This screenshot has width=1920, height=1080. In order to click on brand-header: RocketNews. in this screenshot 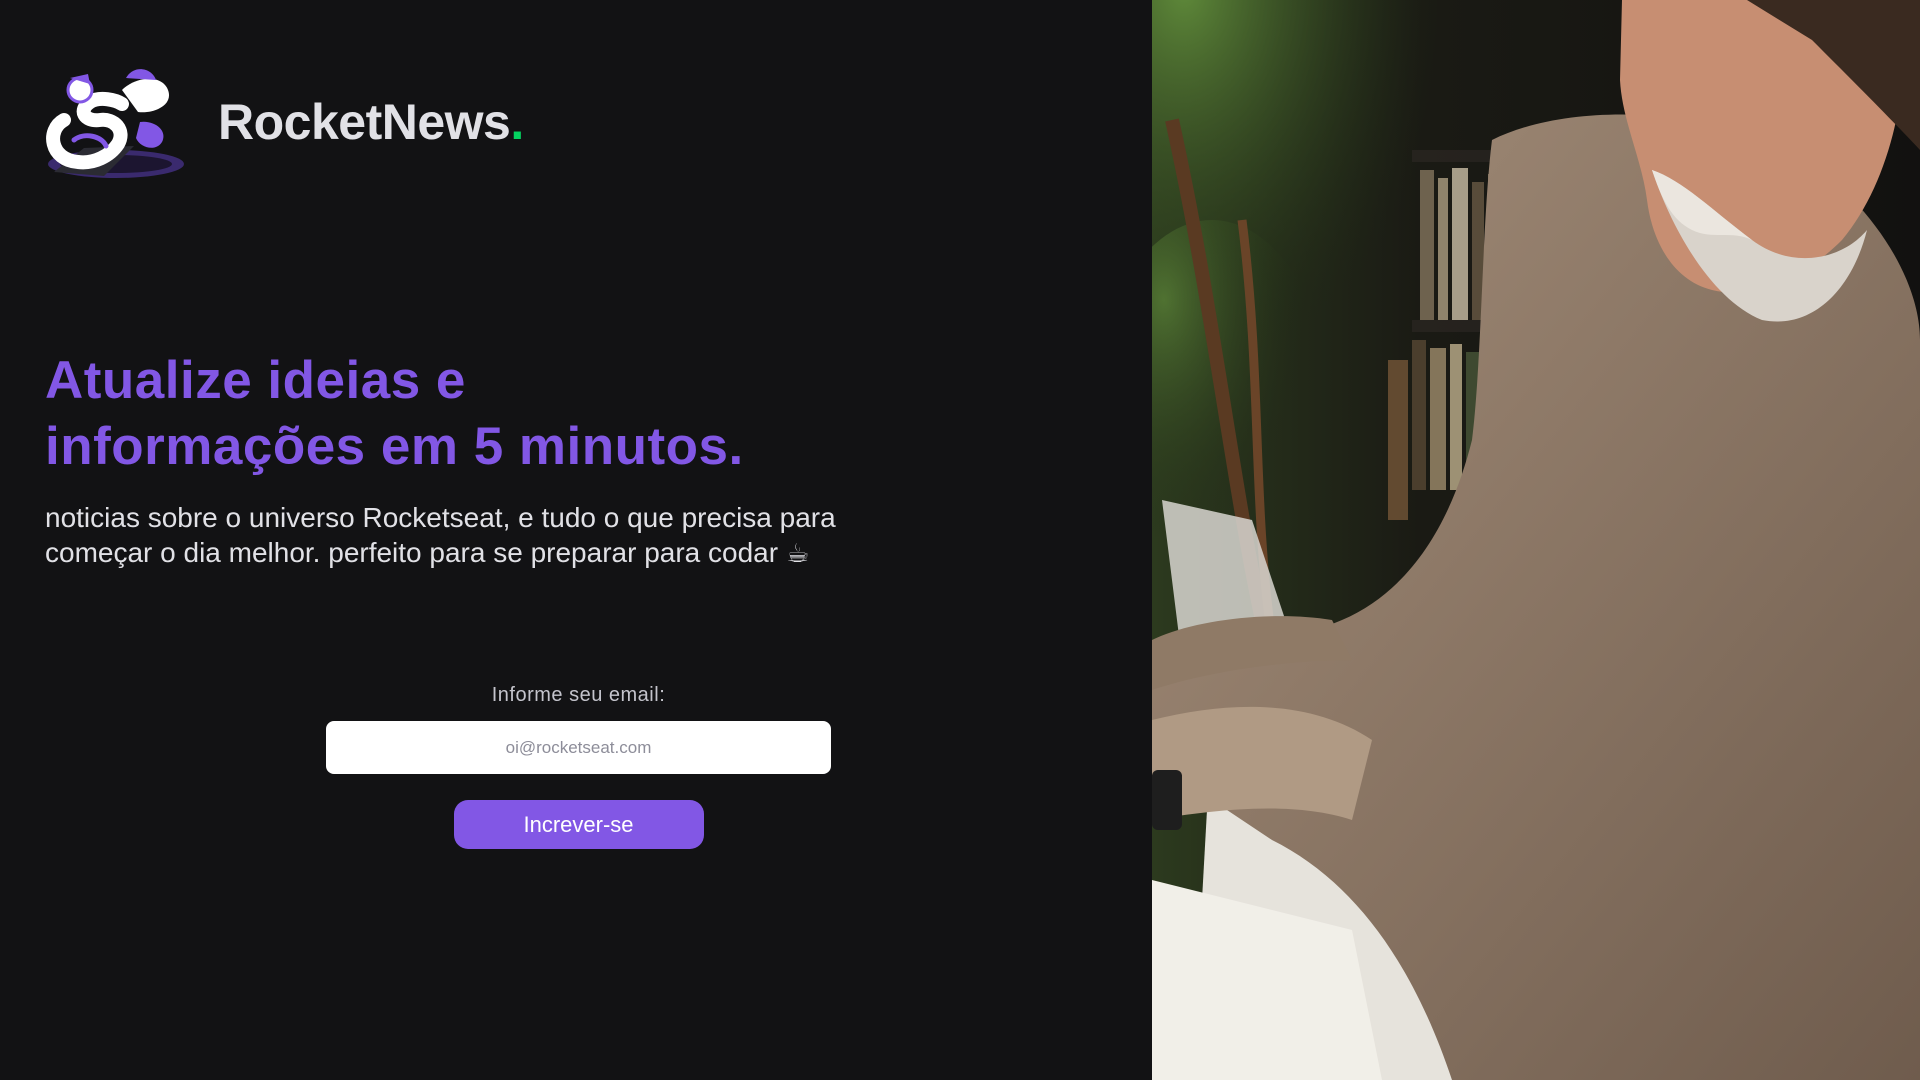, I will do `click(284, 122)`.